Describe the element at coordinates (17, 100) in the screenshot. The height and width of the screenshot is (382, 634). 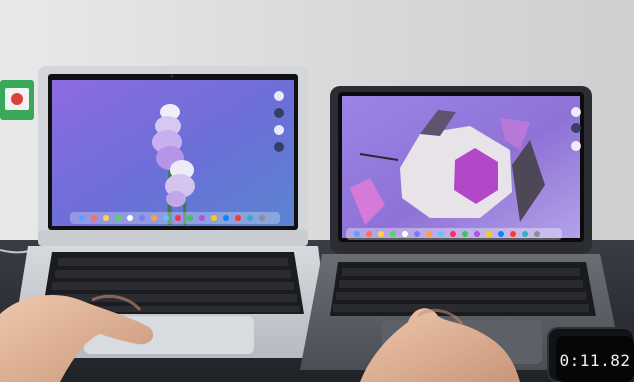
I see `sticker-icon` at that location.